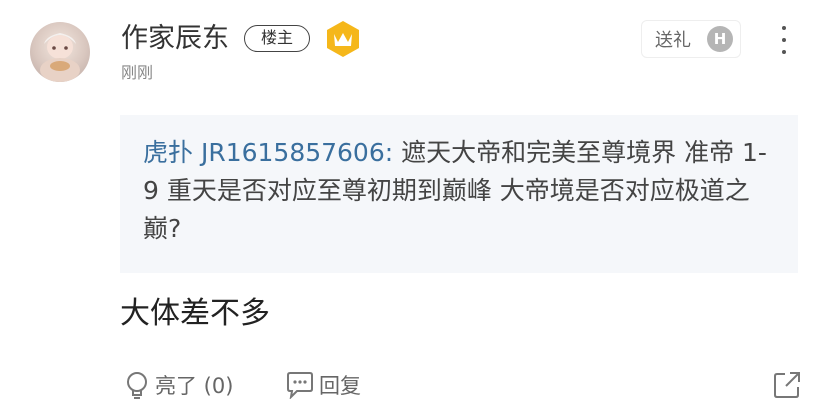 The image size is (828, 408). What do you see at coordinates (175, 39) in the screenshot?
I see `author-name: 作家辰东` at bounding box center [175, 39].